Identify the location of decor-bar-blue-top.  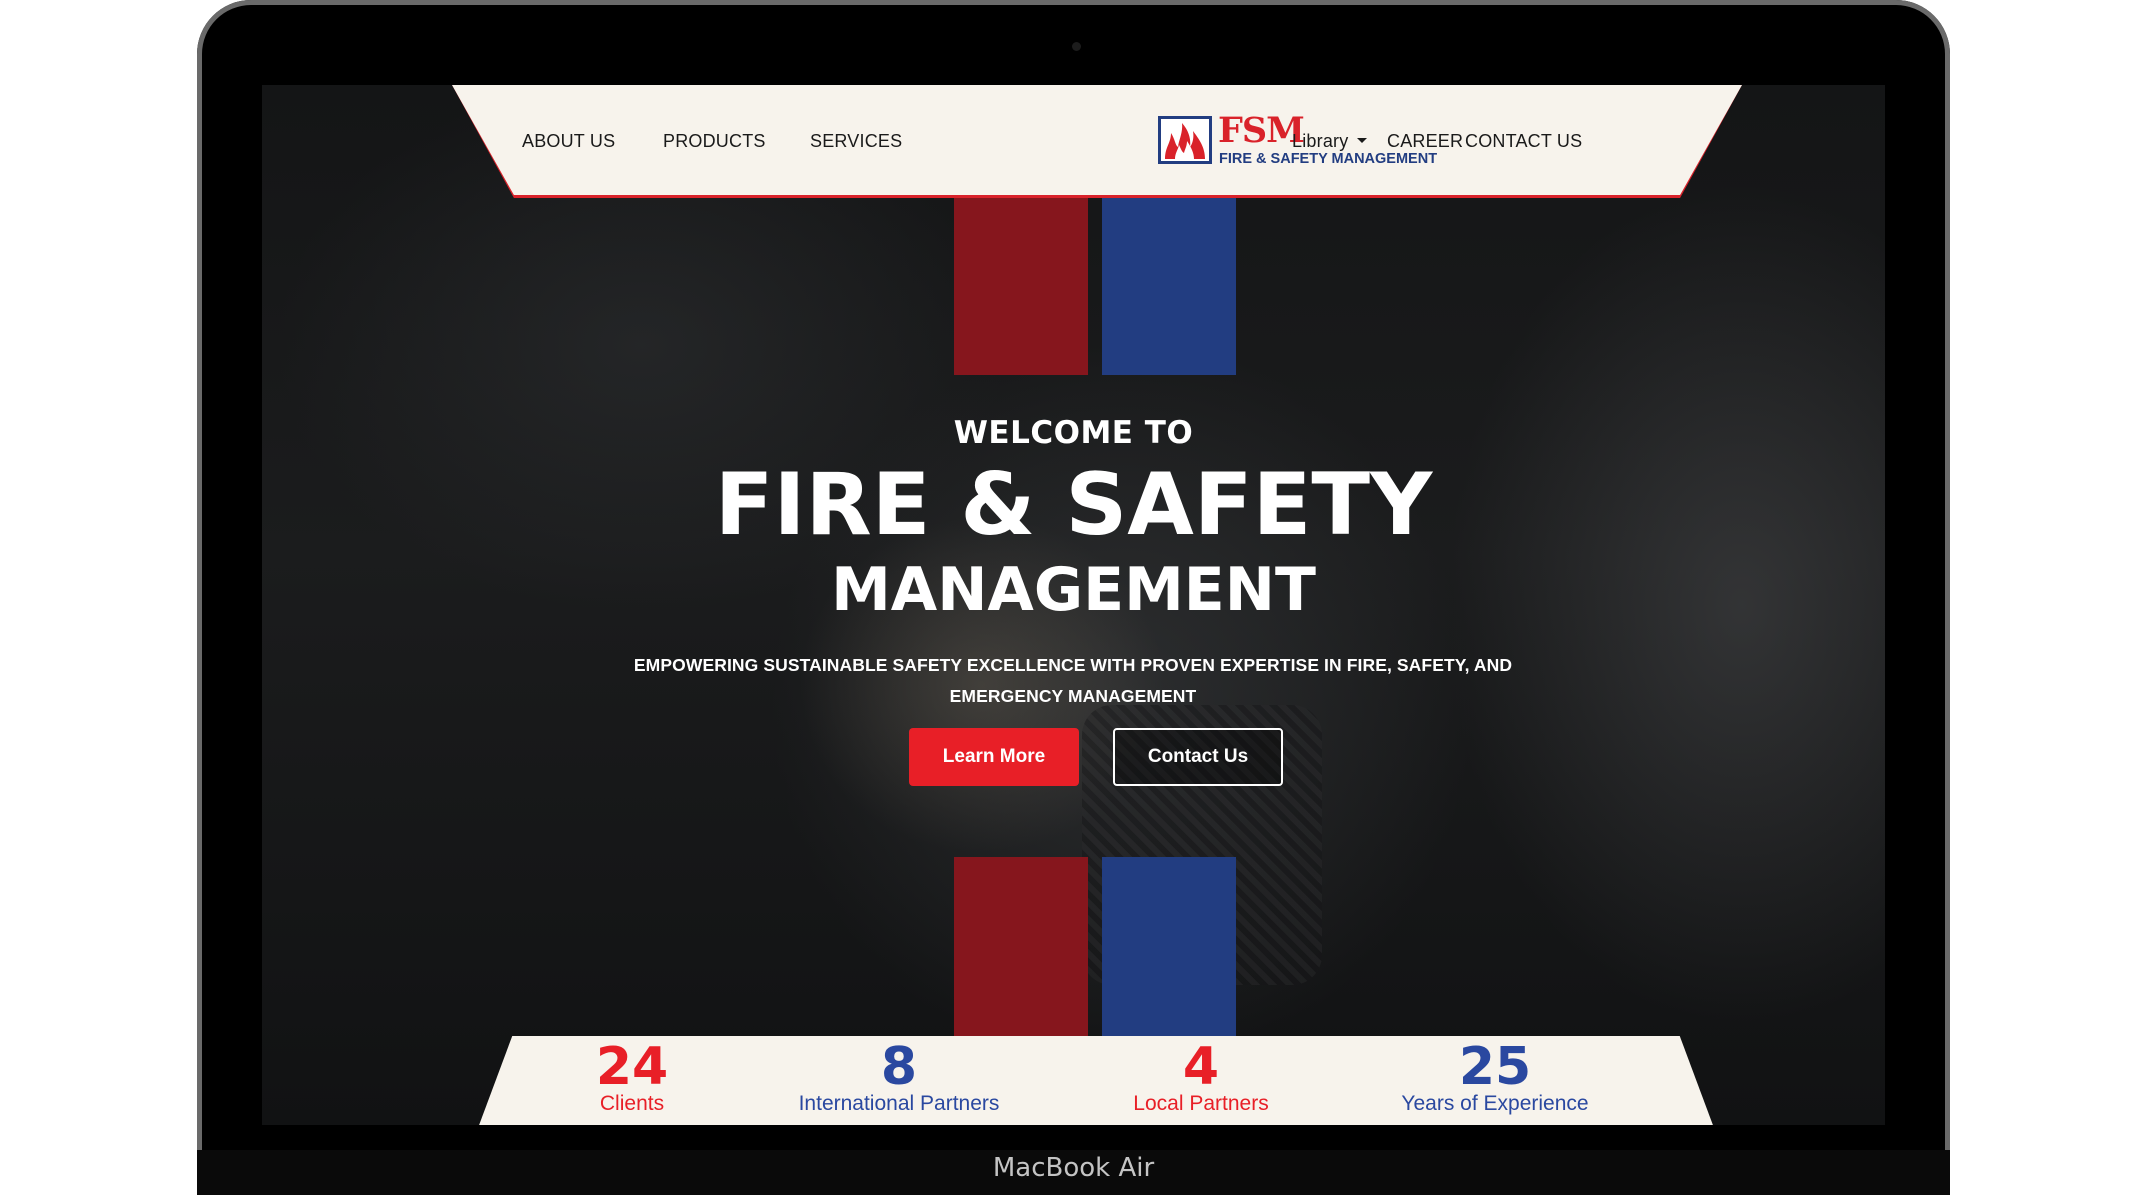
(1169, 285).